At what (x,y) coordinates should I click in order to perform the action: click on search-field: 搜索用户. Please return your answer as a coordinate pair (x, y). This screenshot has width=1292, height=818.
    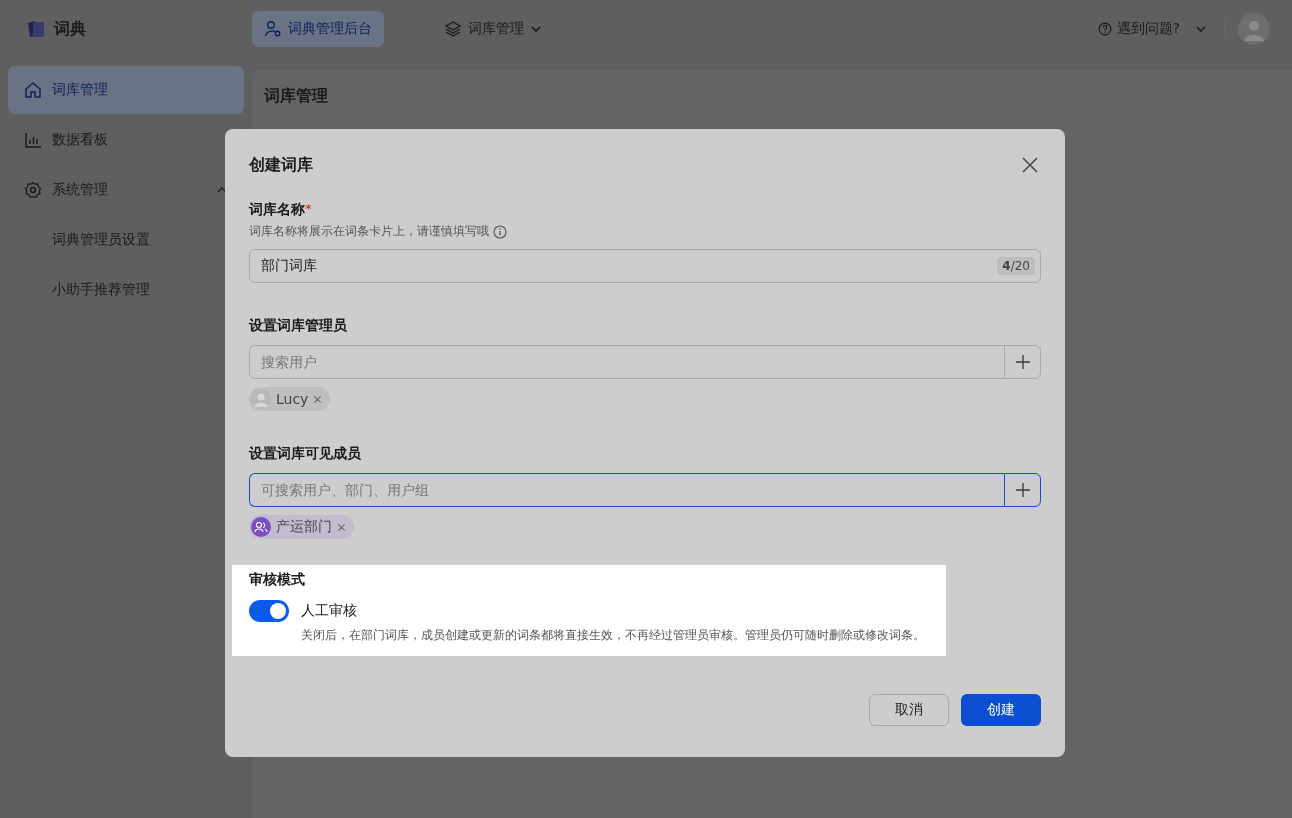
    Looking at the image, I should click on (626, 362).